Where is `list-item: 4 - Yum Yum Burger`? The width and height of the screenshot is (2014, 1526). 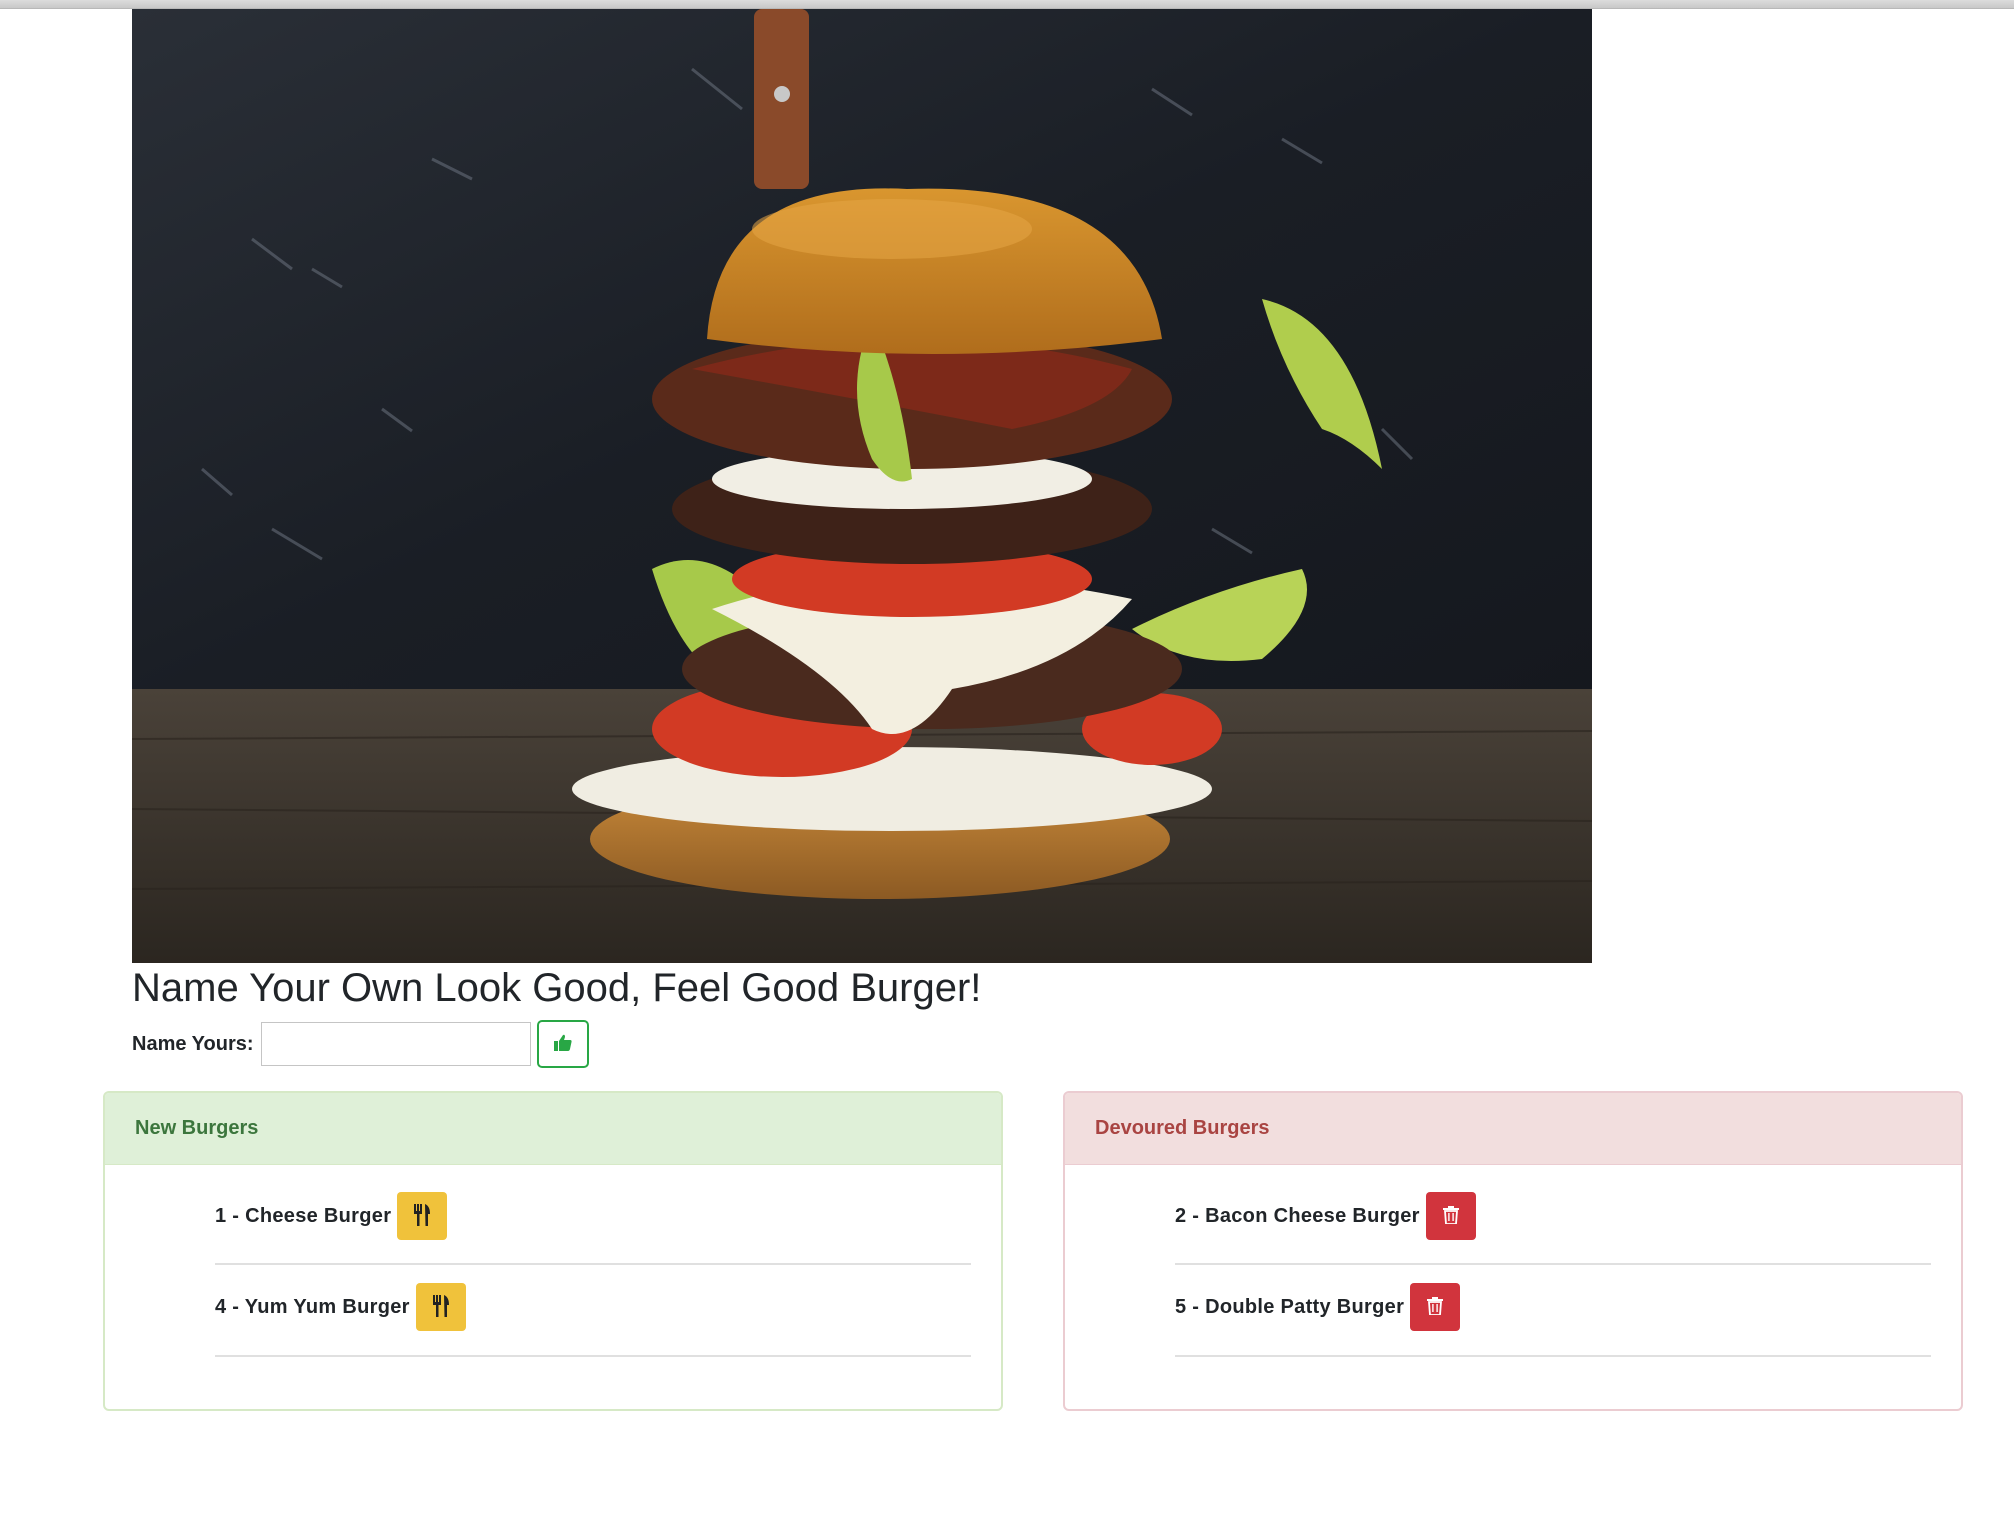 list-item: 4 - Yum Yum Burger is located at coordinates (593, 1311).